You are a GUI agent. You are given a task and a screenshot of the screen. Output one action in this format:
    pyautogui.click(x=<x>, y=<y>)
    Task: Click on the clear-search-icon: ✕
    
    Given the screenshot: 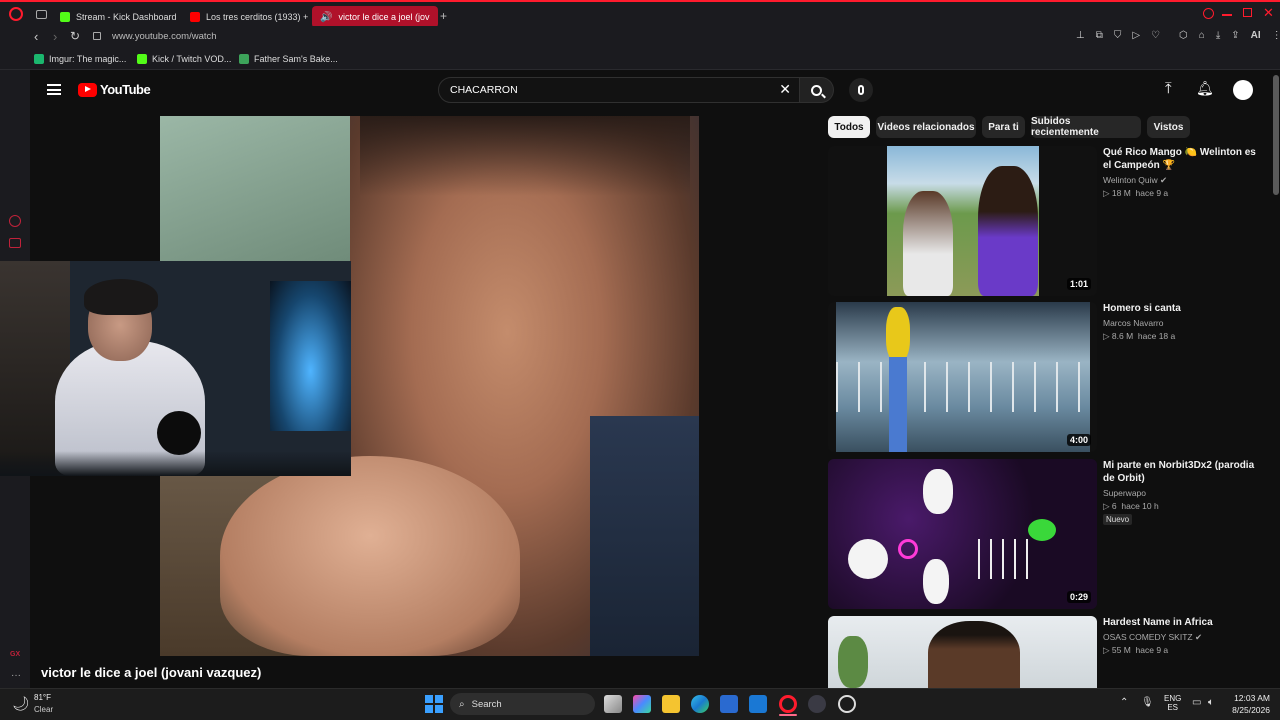 What is the action you would take?
    pyautogui.click(x=785, y=89)
    